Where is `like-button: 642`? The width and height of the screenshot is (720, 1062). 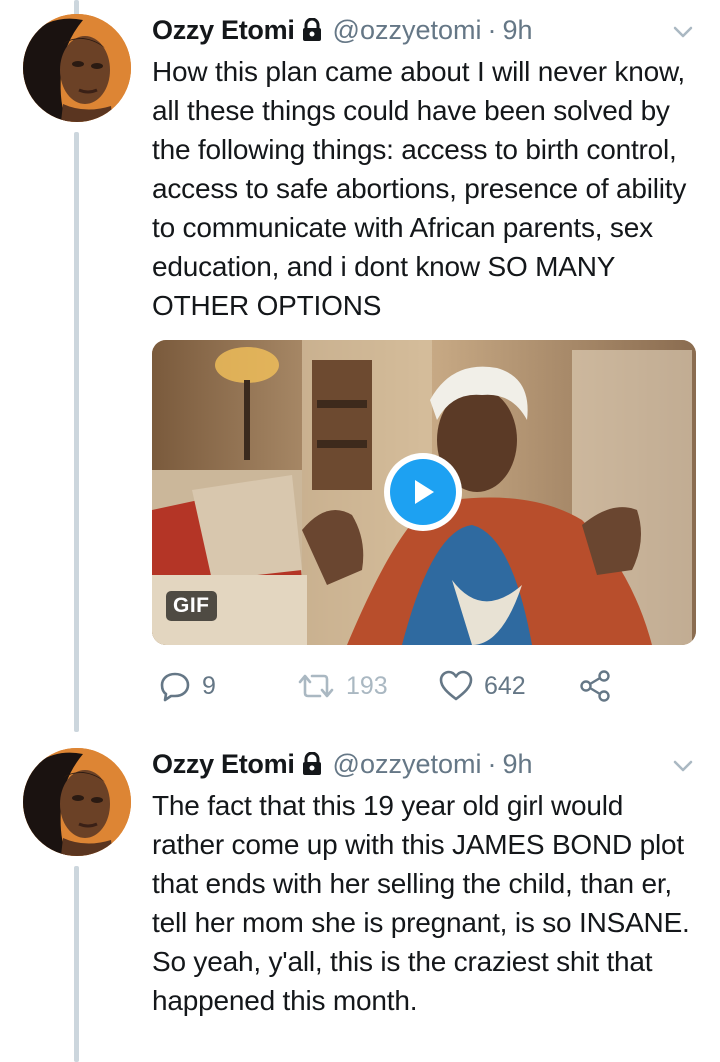 like-button: 642 is located at coordinates (482, 686).